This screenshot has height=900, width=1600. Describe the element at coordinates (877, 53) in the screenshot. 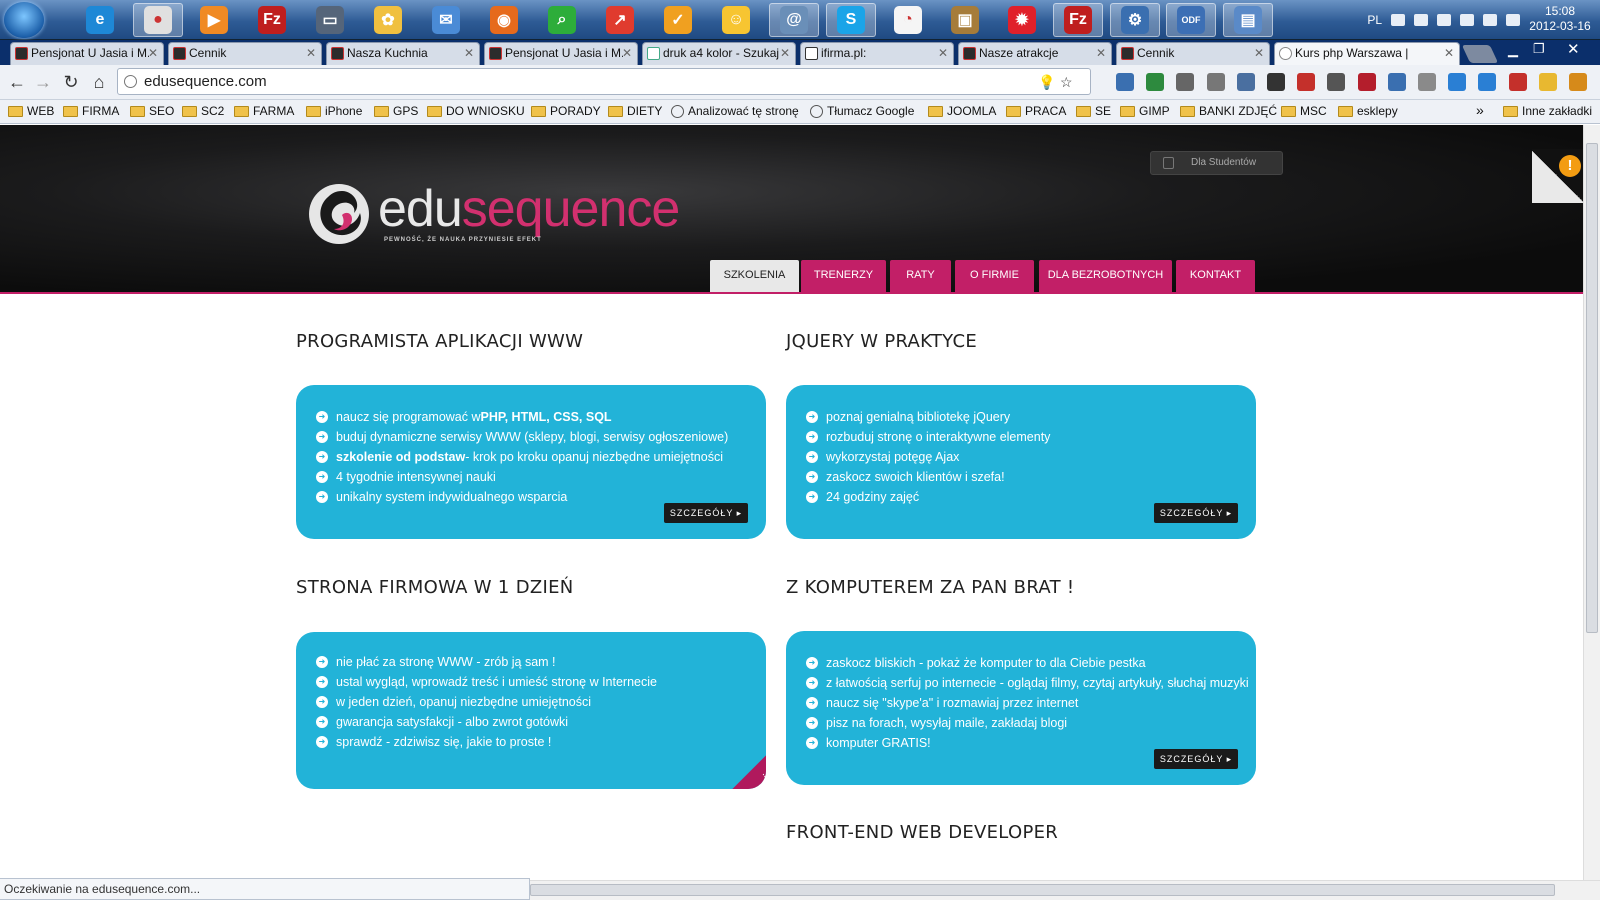

I see `browser-tab: ifirma.pl: ✕` at that location.